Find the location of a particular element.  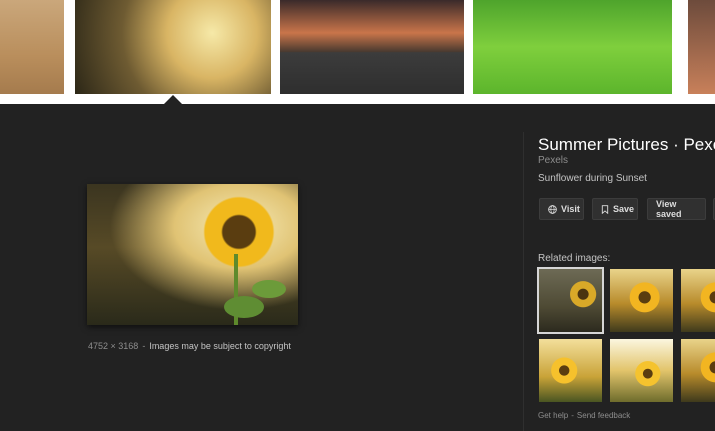

related-images-label: Related images: is located at coordinates (574, 258).